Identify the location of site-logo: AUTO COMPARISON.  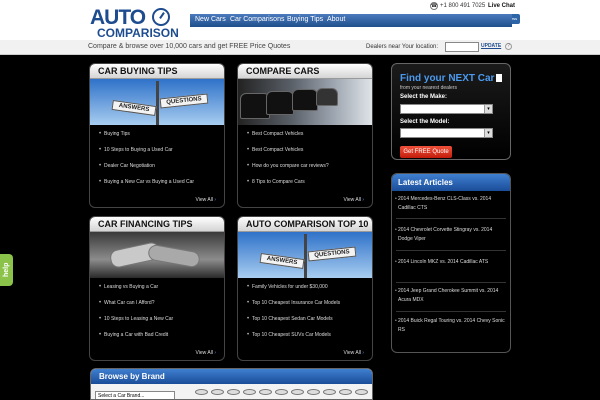
(135, 23).